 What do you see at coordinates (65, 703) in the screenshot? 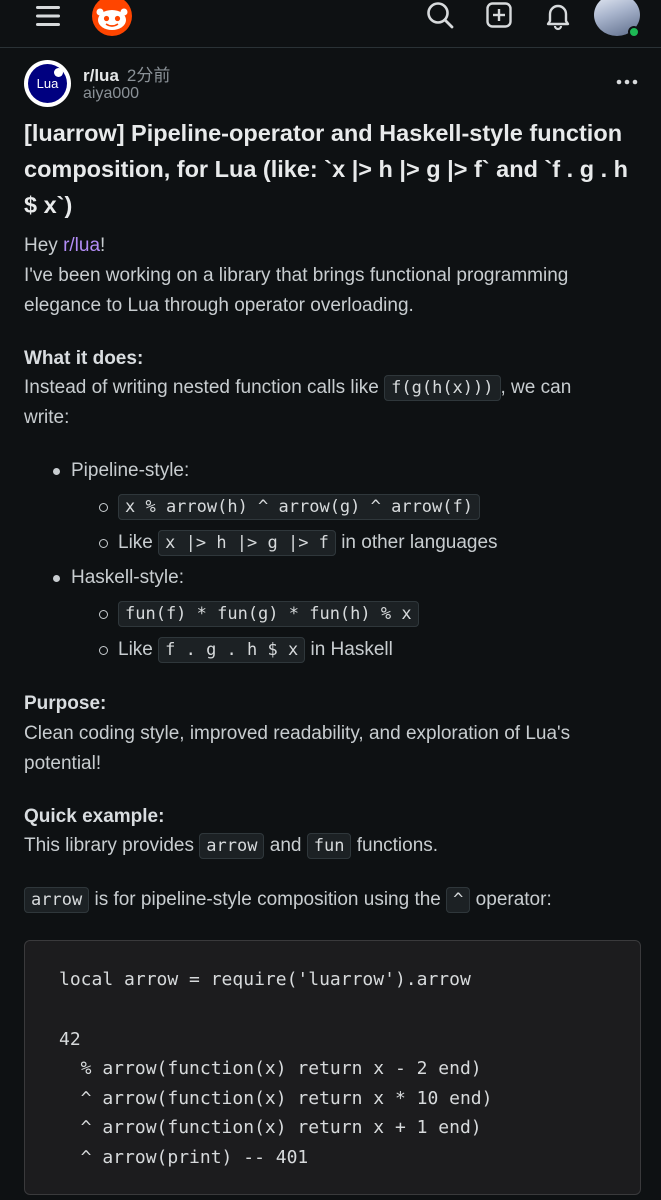
I see `purpose-heading: Purpose:` at bounding box center [65, 703].